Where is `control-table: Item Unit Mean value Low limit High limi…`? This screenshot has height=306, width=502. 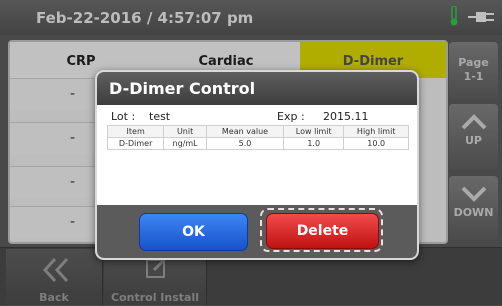
control-table: Item Unit Mean value Low limit High limi… is located at coordinates (257, 137).